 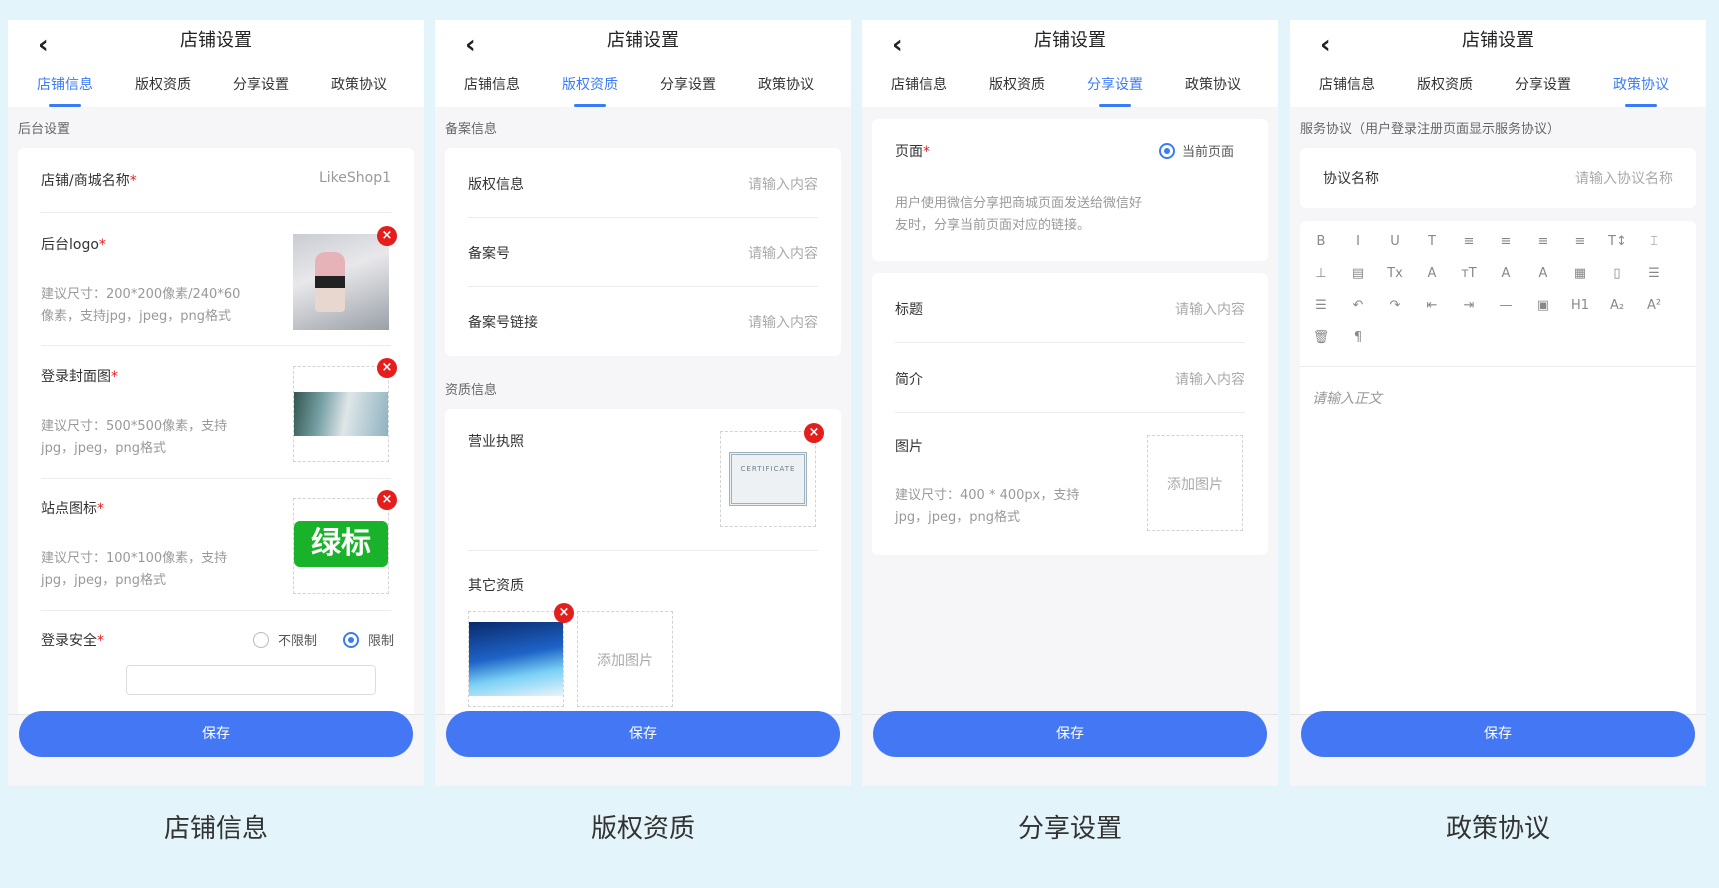 What do you see at coordinates (1358, 306) in the screenshot?
I see `toolbar-icon: ↶` at bounding box center [1358, 306].